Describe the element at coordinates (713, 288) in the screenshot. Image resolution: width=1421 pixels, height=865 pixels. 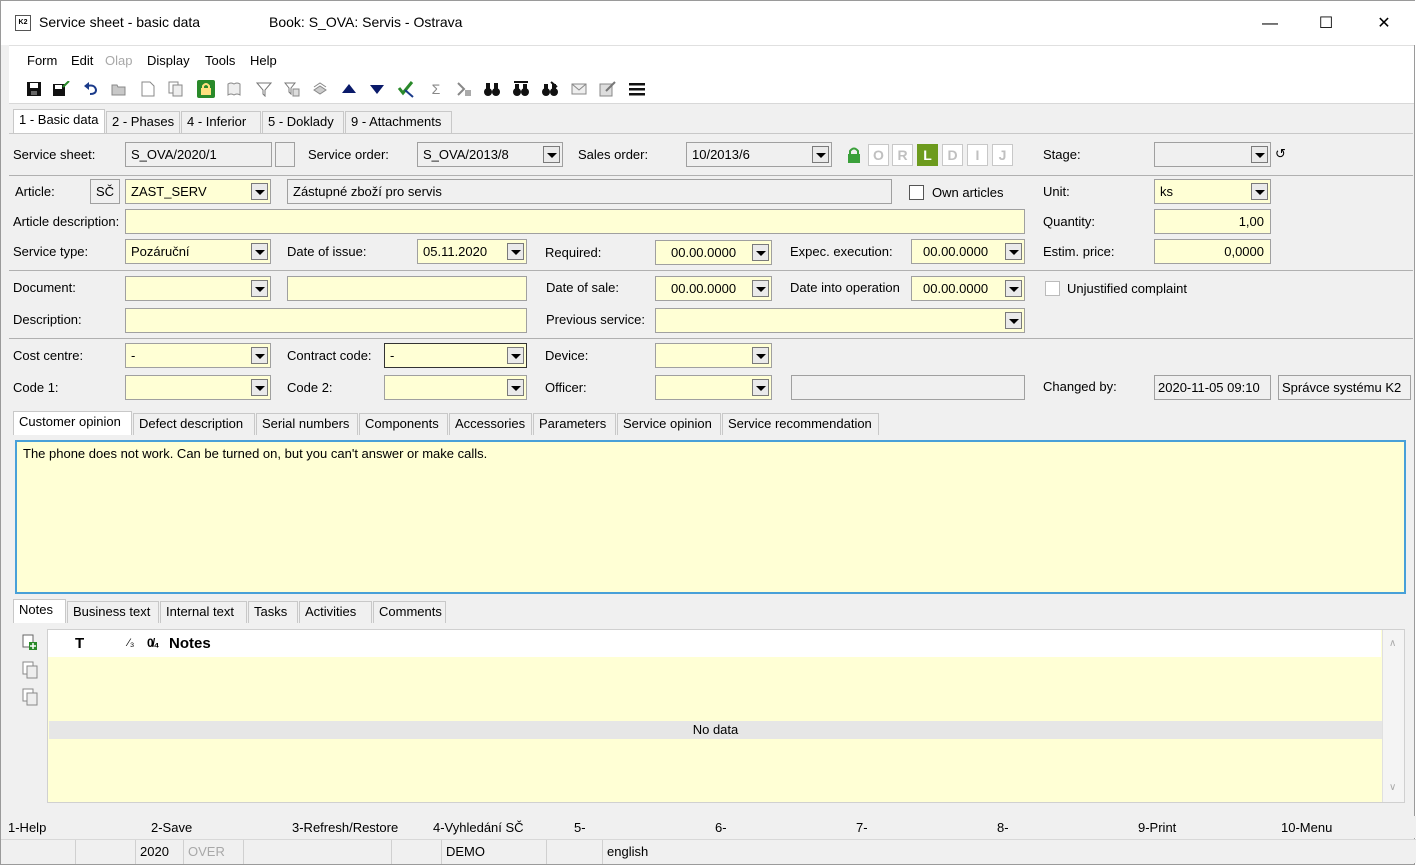
I see `date-of-sale-field: 00.00.0000` at that location.